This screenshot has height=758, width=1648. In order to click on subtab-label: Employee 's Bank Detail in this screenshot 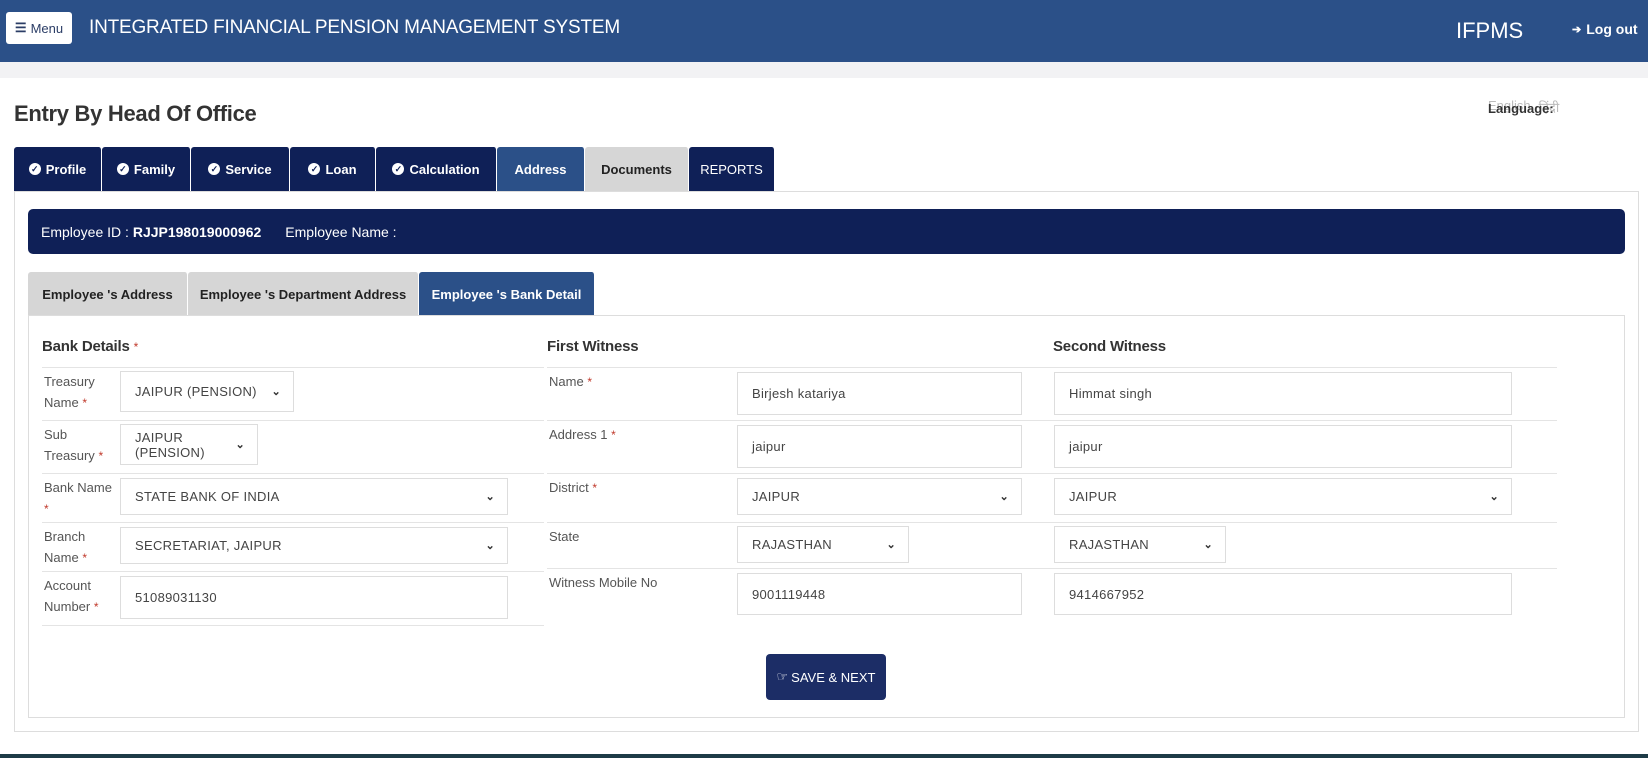, I will do `click(506, 294)`.